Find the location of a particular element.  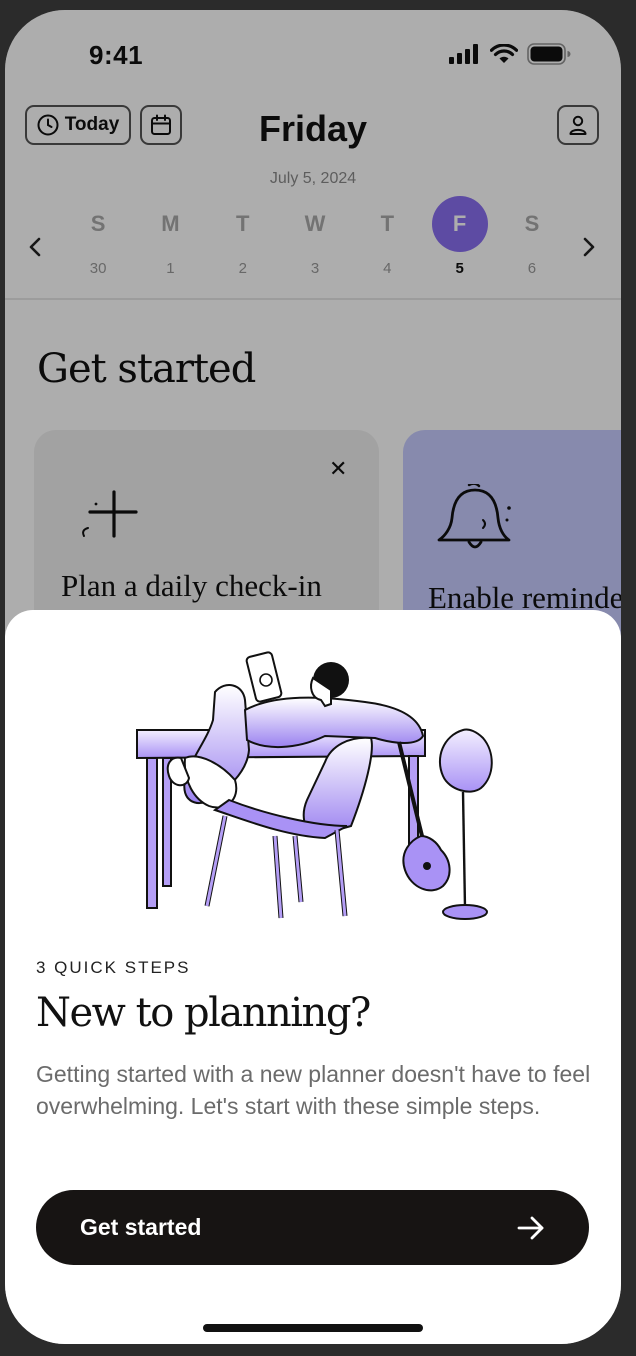

arrow-right-icon is located at coordinates (530, 1227).